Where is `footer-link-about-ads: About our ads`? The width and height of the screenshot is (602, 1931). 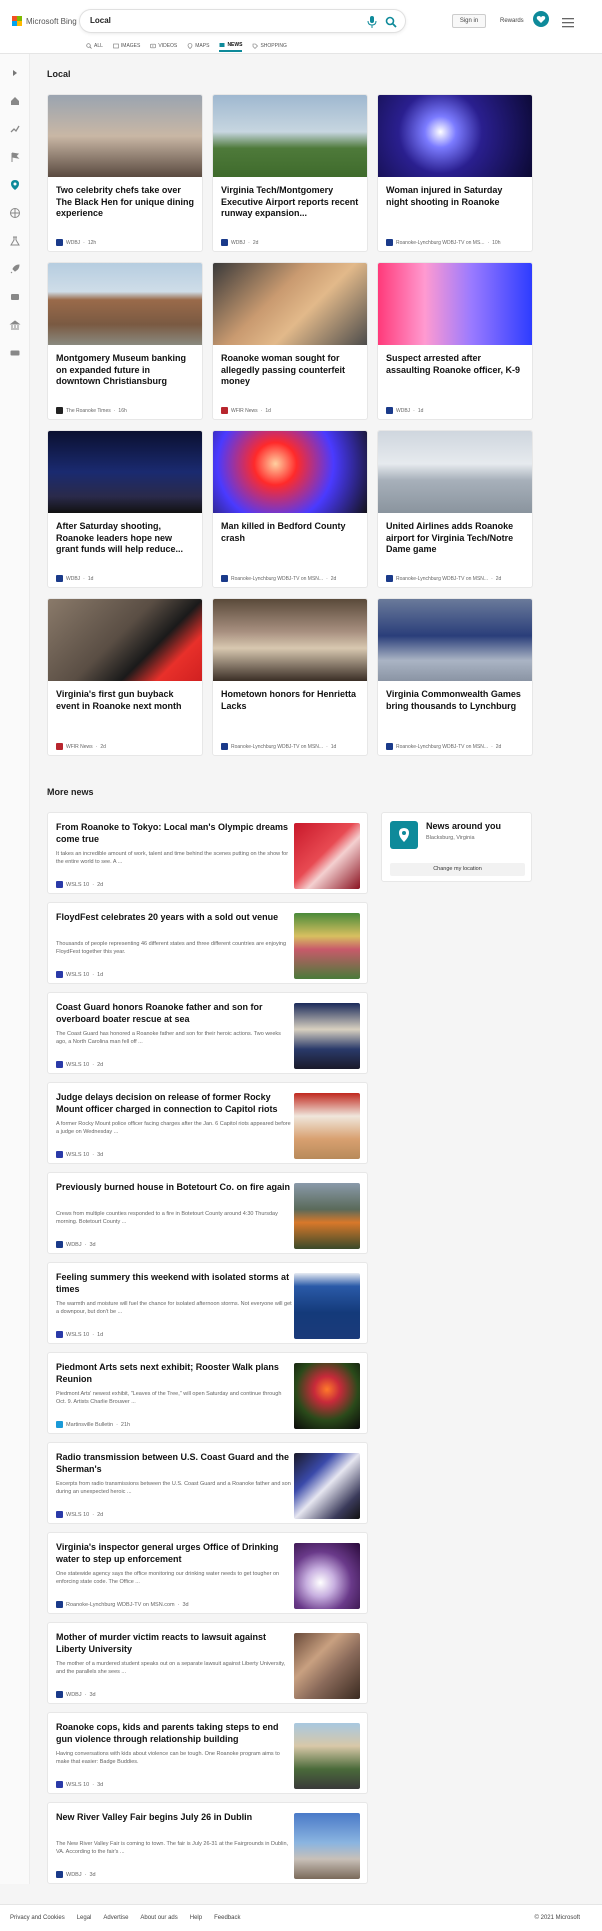 footer-link-about-ads: About our ads is located at coordinates (158, 1918).